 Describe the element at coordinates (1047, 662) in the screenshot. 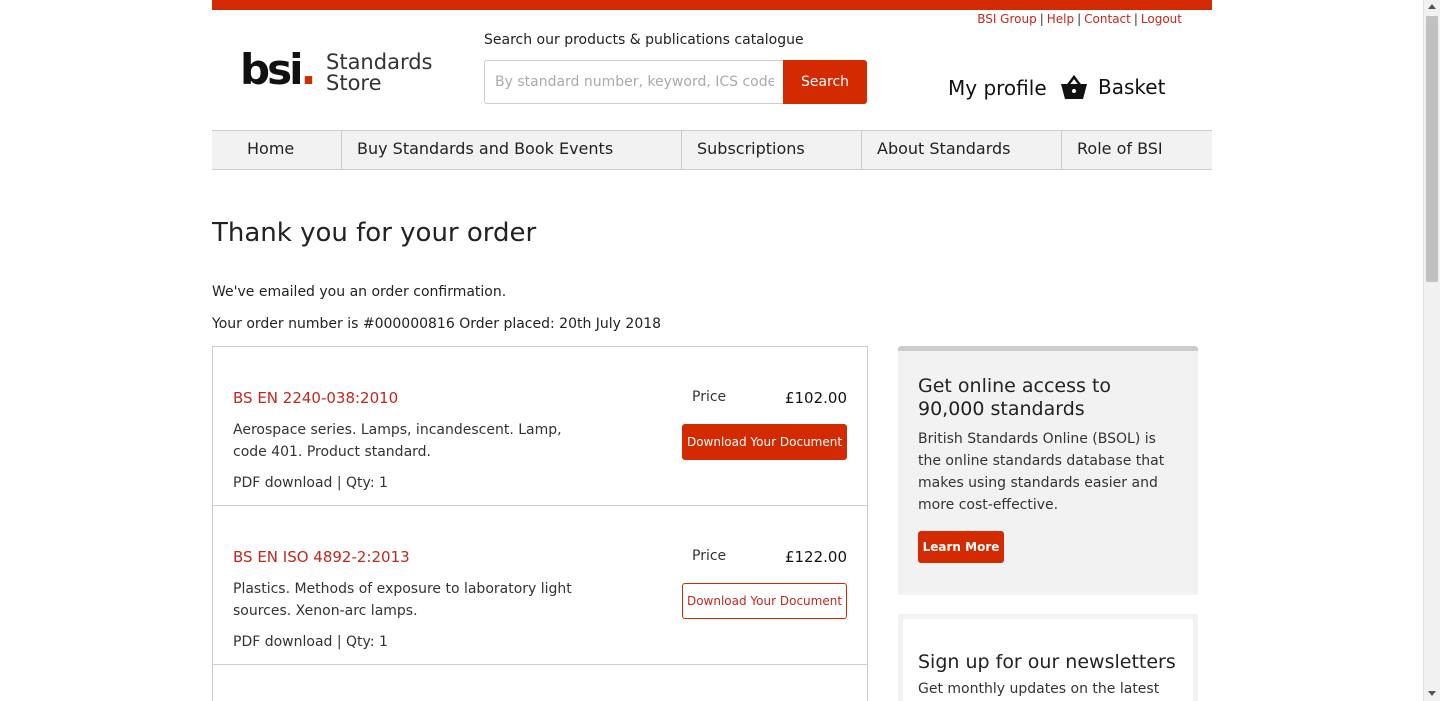

I see `newsletter-title: Sign up for our newsletters` at that location.